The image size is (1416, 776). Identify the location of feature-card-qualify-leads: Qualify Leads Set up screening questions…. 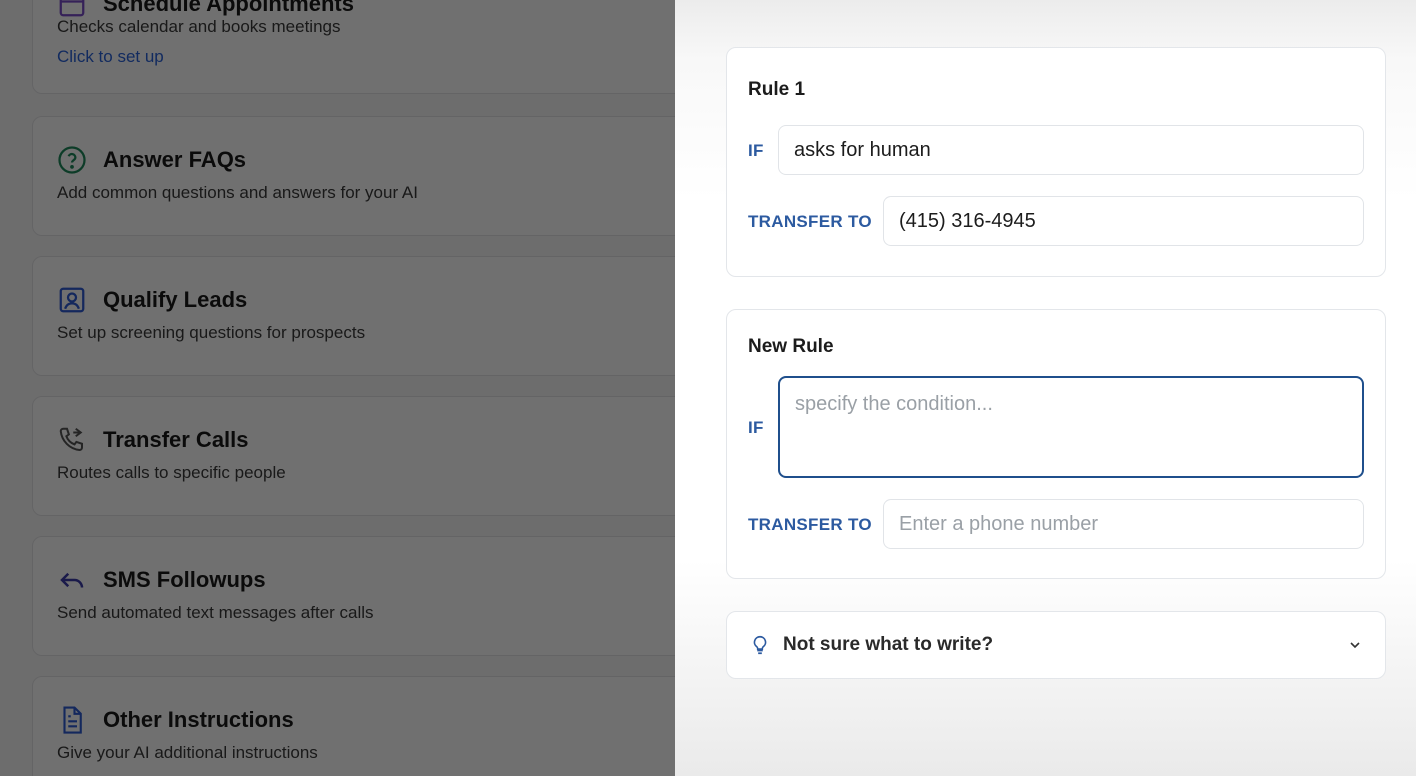
(353, 316).